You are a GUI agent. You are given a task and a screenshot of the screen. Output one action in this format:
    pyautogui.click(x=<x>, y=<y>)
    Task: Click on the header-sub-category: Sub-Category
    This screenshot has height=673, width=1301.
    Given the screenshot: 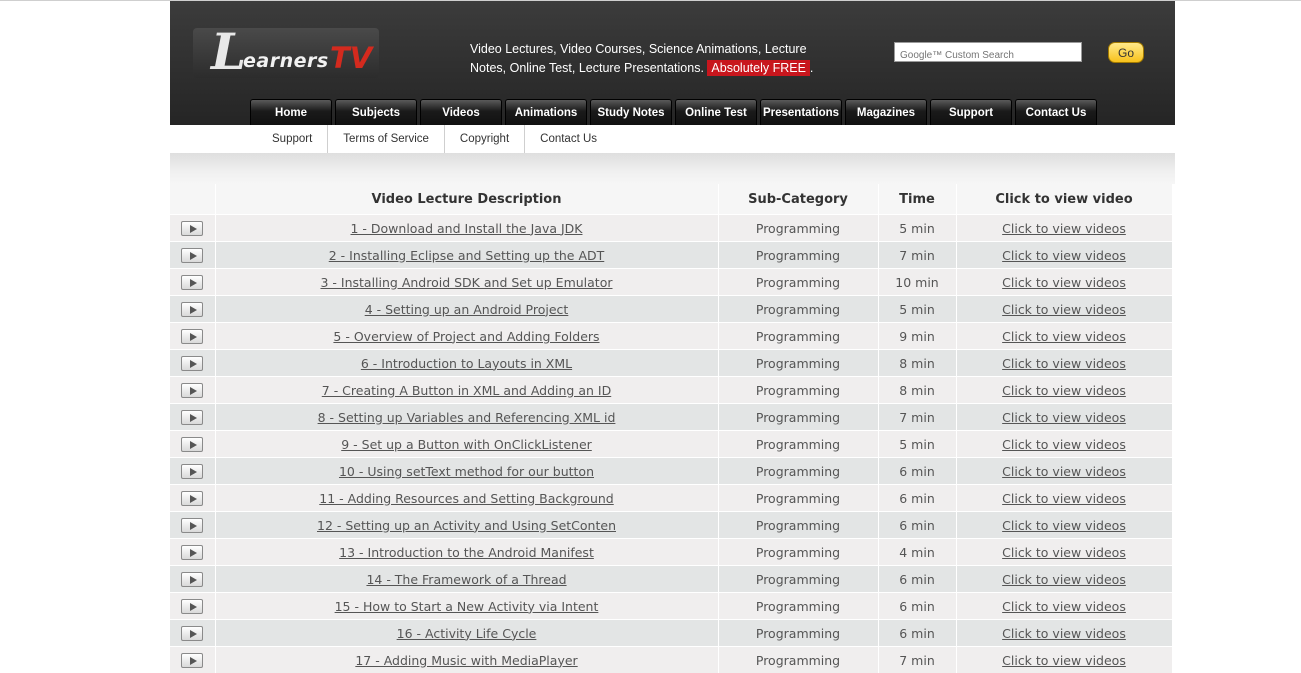 What is the action you would take?
    pyautogui.click(x=798, y=199)
    